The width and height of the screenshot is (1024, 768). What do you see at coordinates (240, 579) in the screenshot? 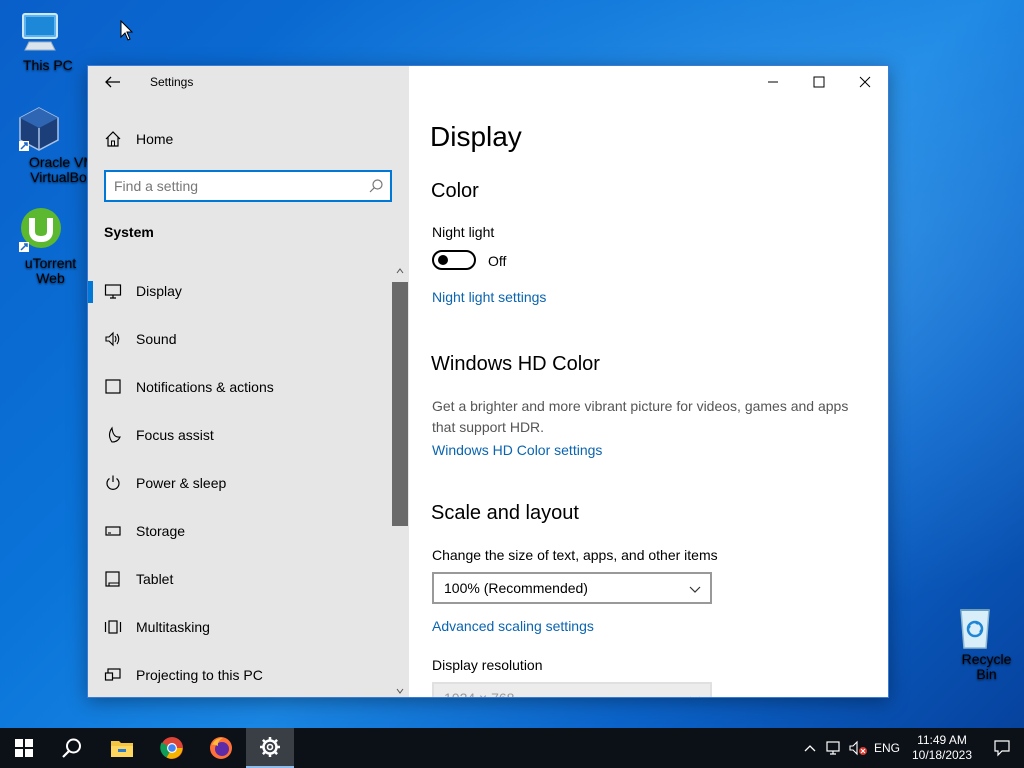
I see `nav-item-tablet: Tablet` at bounding box center [240, 579].